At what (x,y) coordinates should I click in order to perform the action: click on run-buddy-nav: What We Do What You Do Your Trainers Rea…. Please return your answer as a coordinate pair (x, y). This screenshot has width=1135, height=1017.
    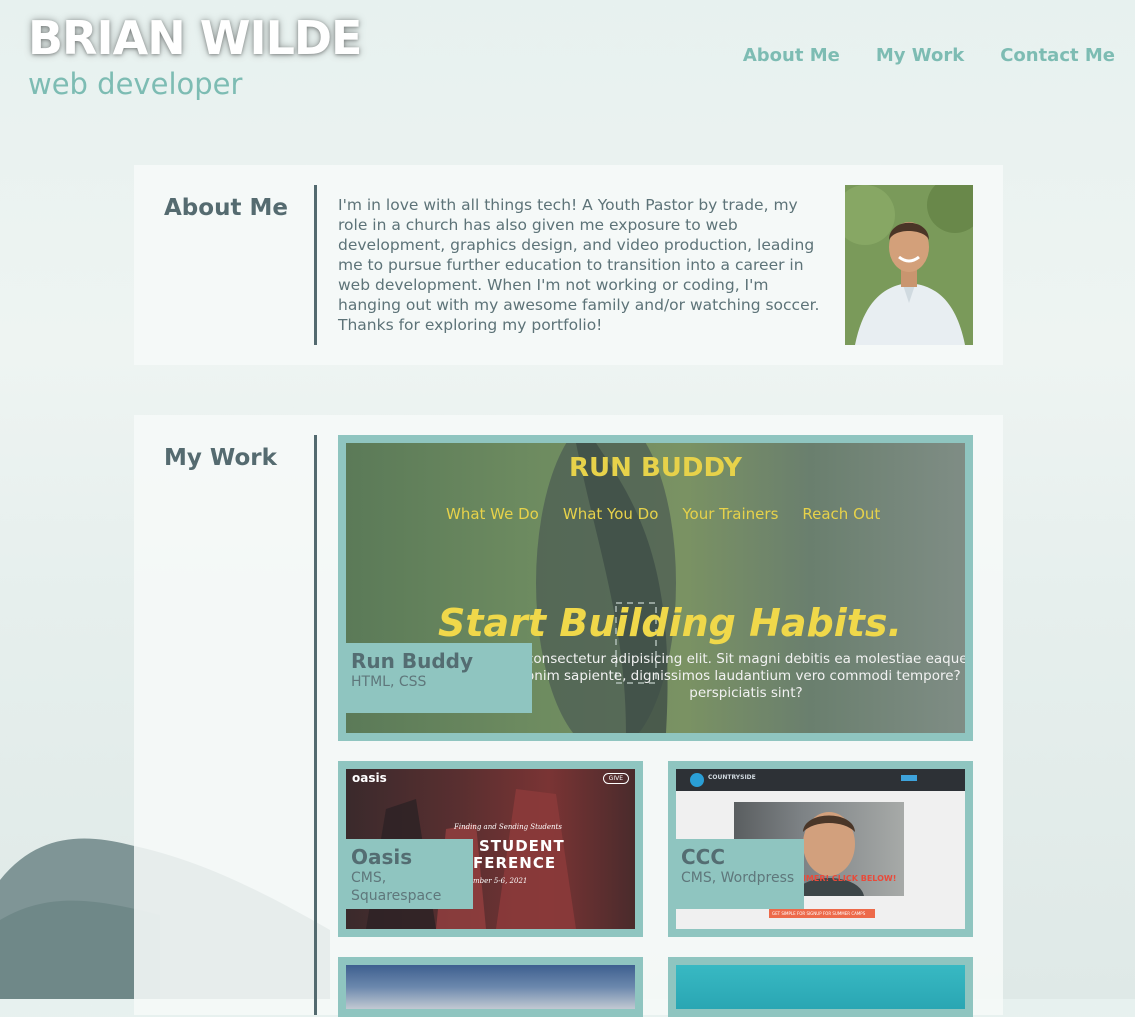
    Looking at the image, I should click on (663, 514).